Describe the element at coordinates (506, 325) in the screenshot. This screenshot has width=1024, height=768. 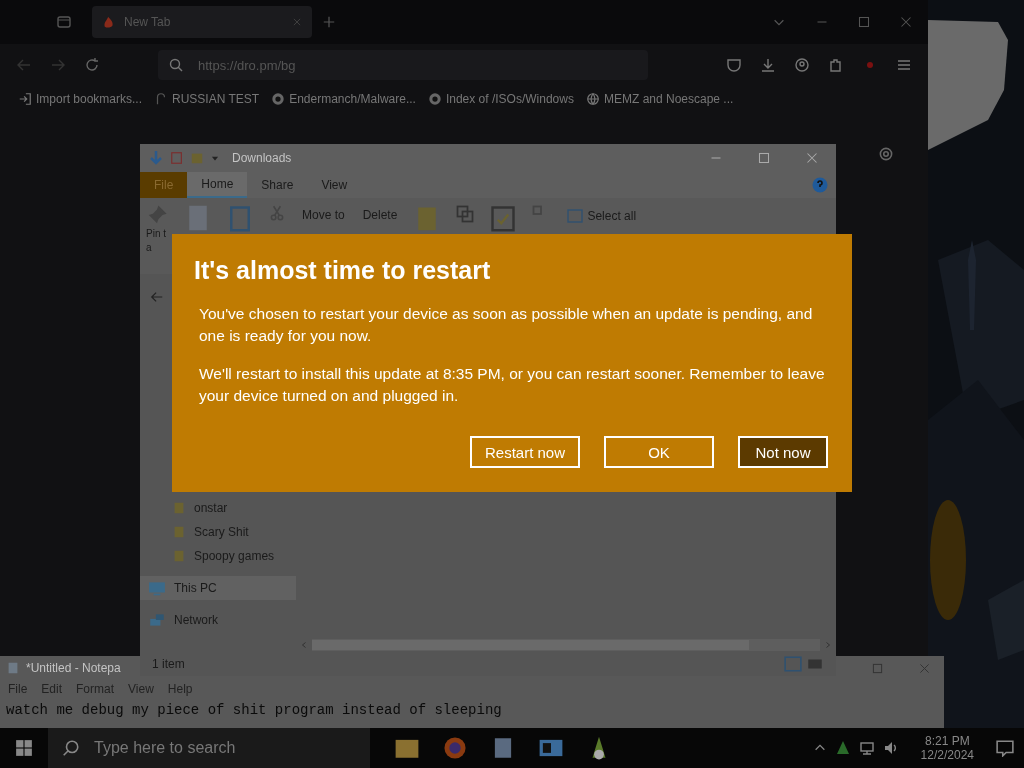
I see `dialog-text: You've chosen to restart your device as soon as possible when an update is pending, and one is ready for you now.` at that location.